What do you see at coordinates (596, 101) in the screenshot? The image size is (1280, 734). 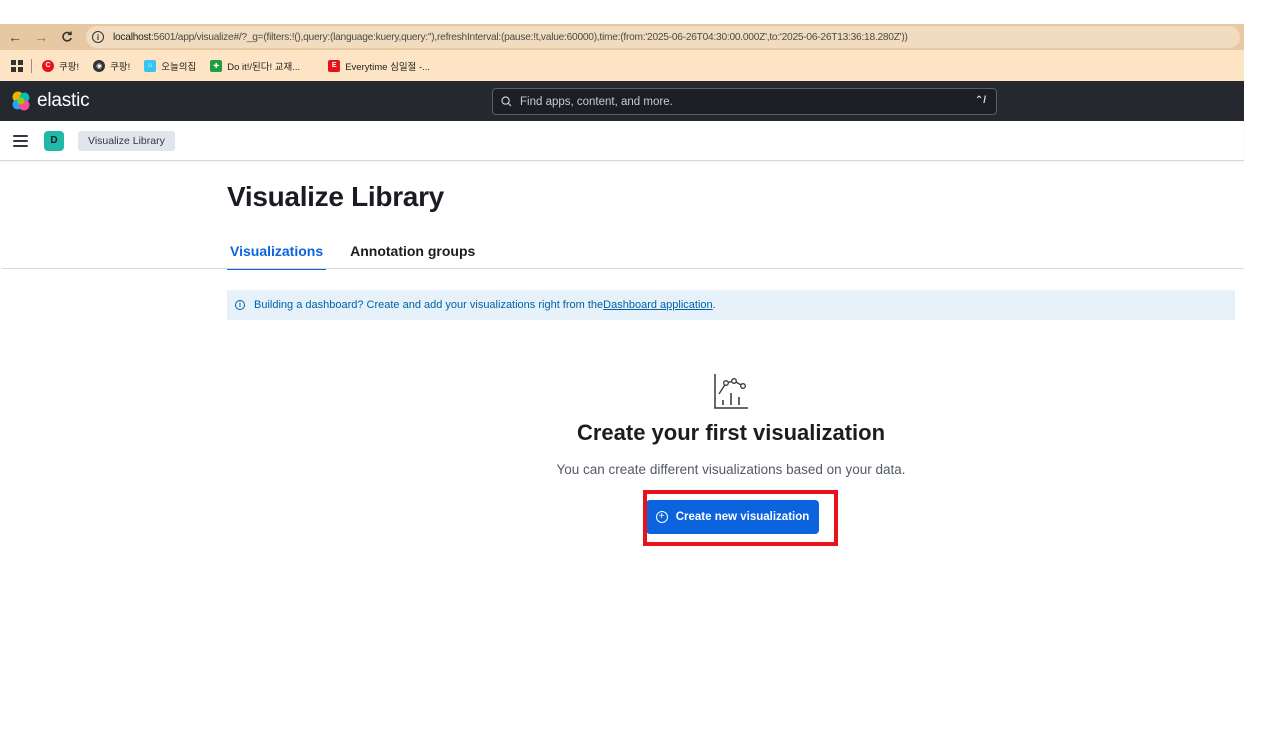 I see `search-placeholder: Find apps, content, and more.` at bounding box center [596, 101].